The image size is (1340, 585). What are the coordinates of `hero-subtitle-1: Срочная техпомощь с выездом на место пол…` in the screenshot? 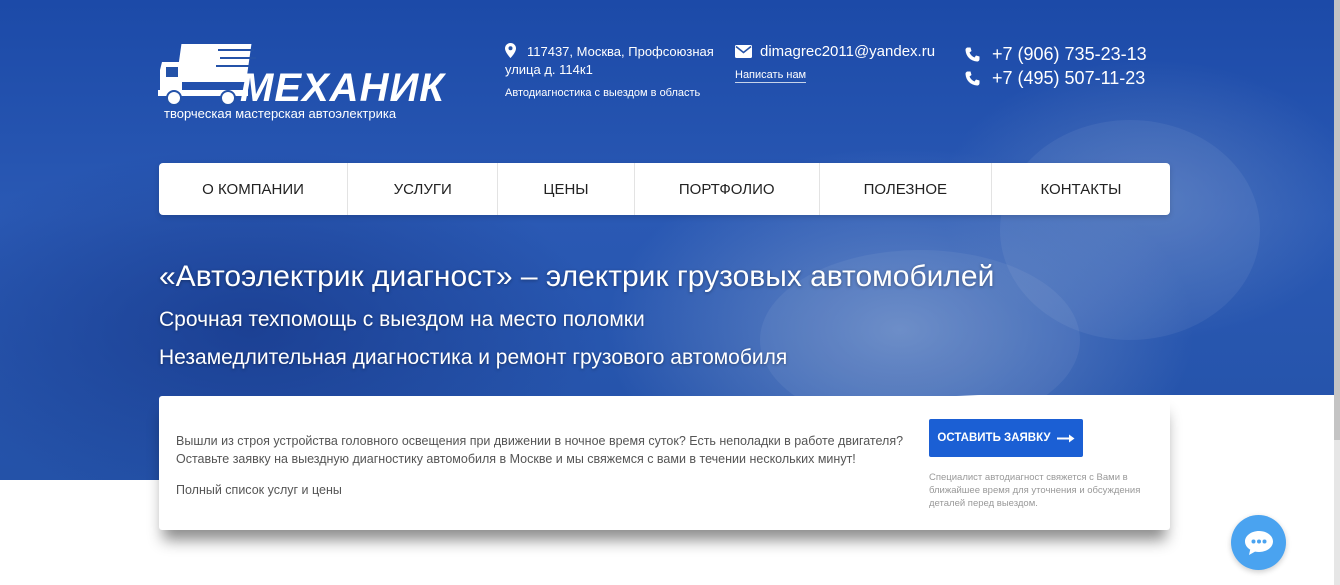 It's located at (402, 319).